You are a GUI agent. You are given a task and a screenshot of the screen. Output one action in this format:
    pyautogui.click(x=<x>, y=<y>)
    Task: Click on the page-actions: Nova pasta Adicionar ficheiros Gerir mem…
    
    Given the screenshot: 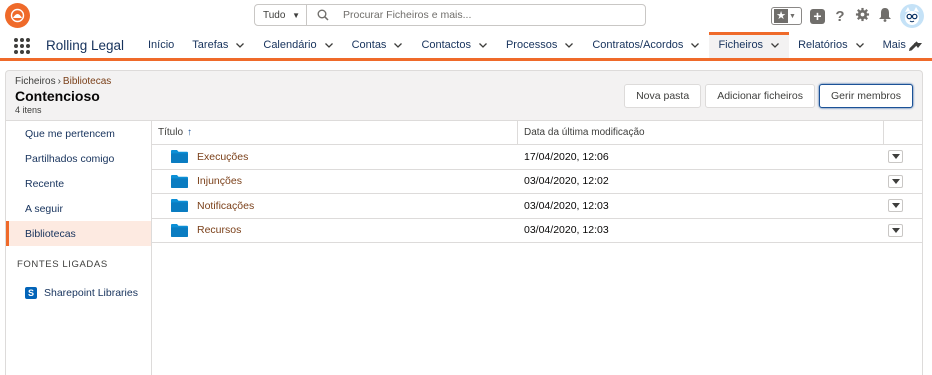 What is the action you would take?
    pyautogui.click(x=768, y=96)
    